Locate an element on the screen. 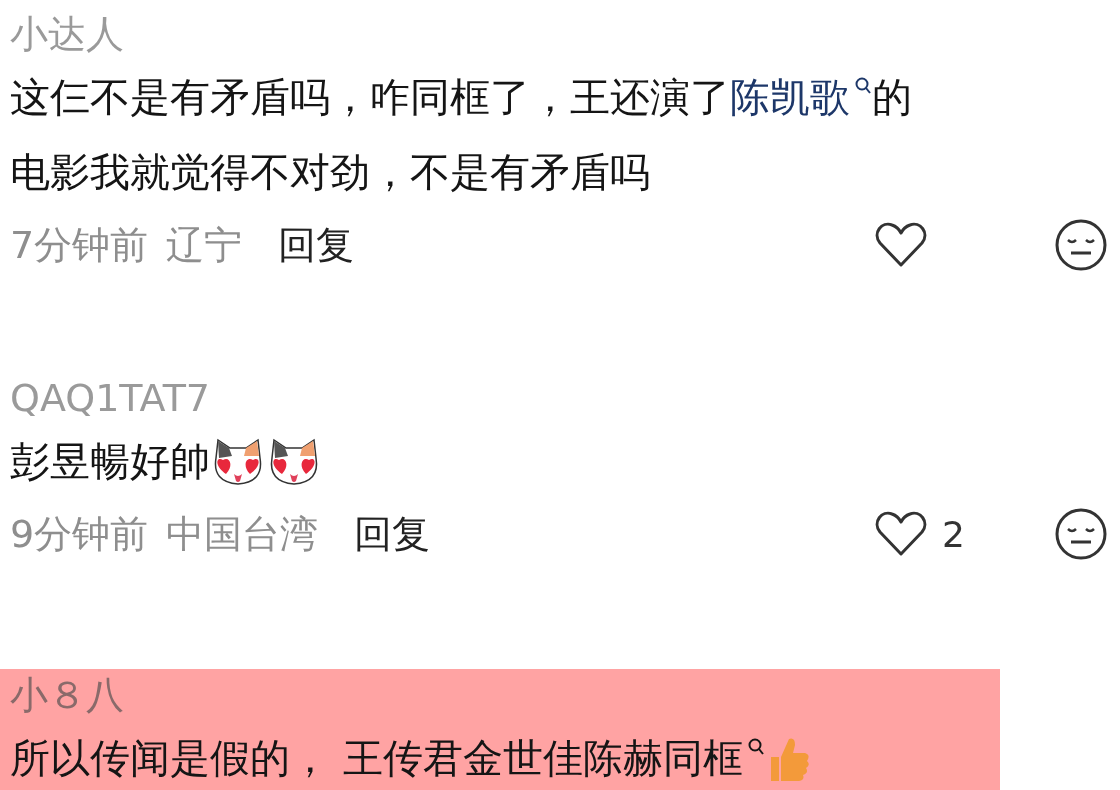 This screenshot has width=1120, height=790. comment-text: 这仨不是有矛盾吗，咋同框了，王还演了 is located at coordinates (370, 97).